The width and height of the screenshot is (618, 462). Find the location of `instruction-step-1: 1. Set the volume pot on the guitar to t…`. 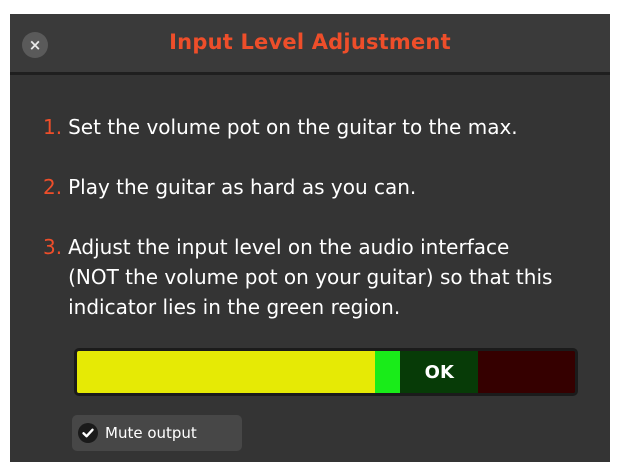

instruction-step-1: 1. Set the volume pot on the guitar to t… is located at coordinates (280, 127).